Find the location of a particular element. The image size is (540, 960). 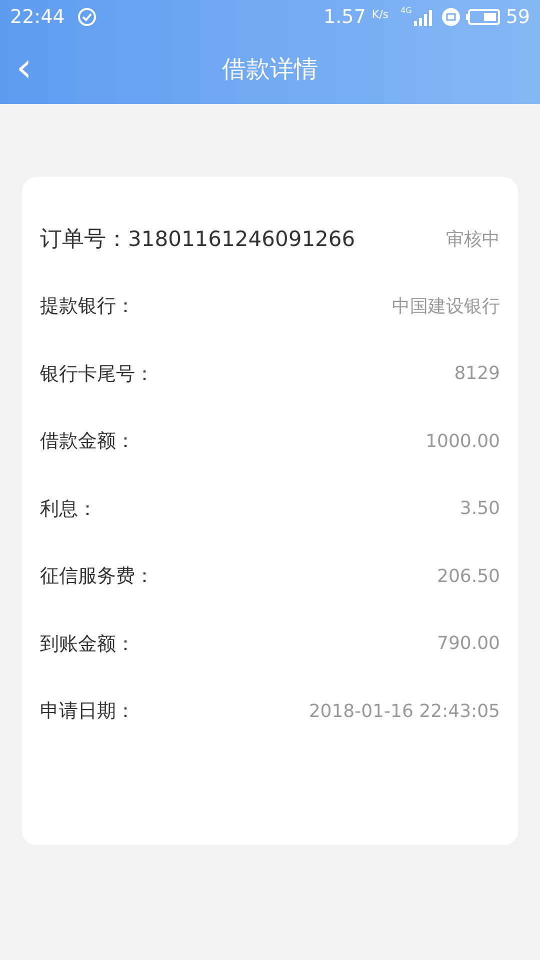

detail-value: 8129 is located at coordinates (477, 373).